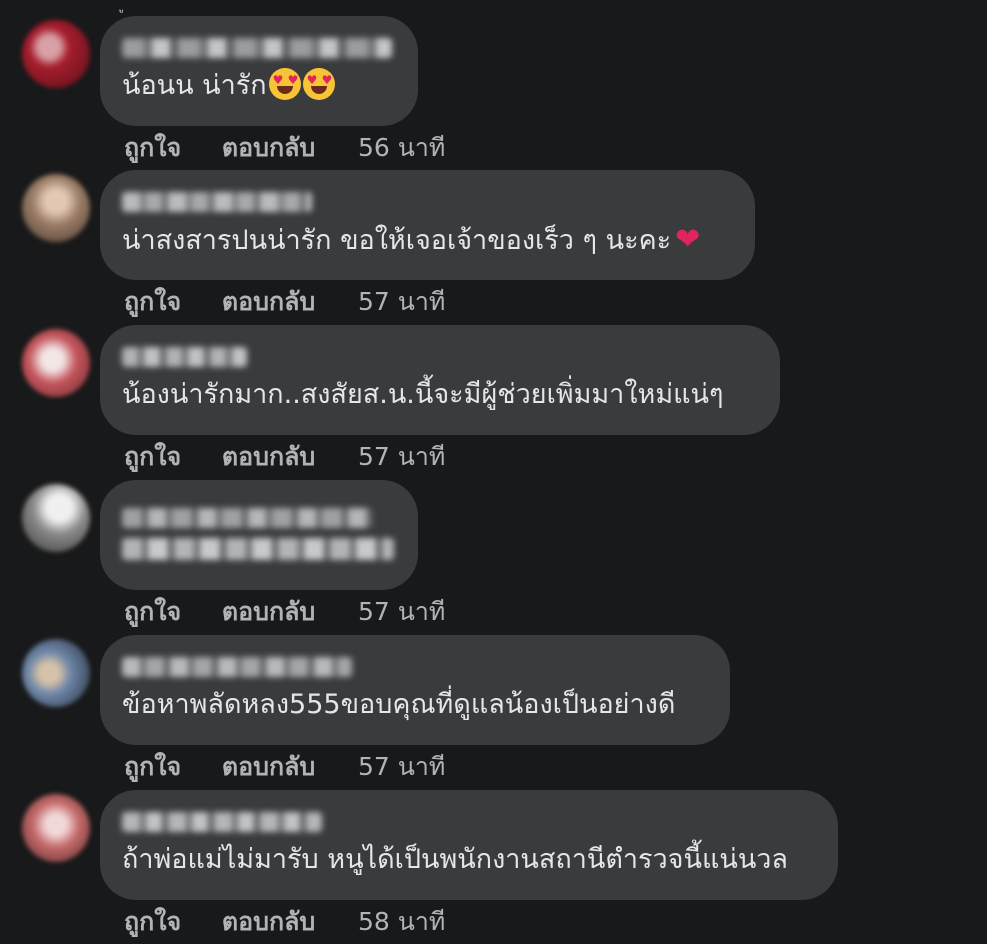 Image resolution: width=987 pixels, height=944 pixels. What do you see at coordinates (401, 148) in the screenshot?
I see `timestamp: 56 นาที` at bounding box center [401, 148].